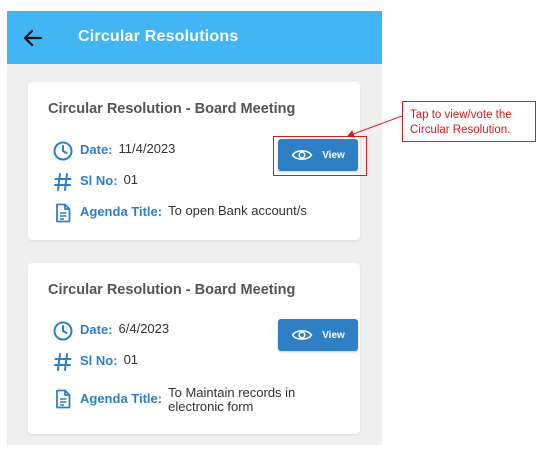  What do you see at coordinates (375, 126) in the screenshot?
I see `callout-arrow` at bounding box center [375, 126].